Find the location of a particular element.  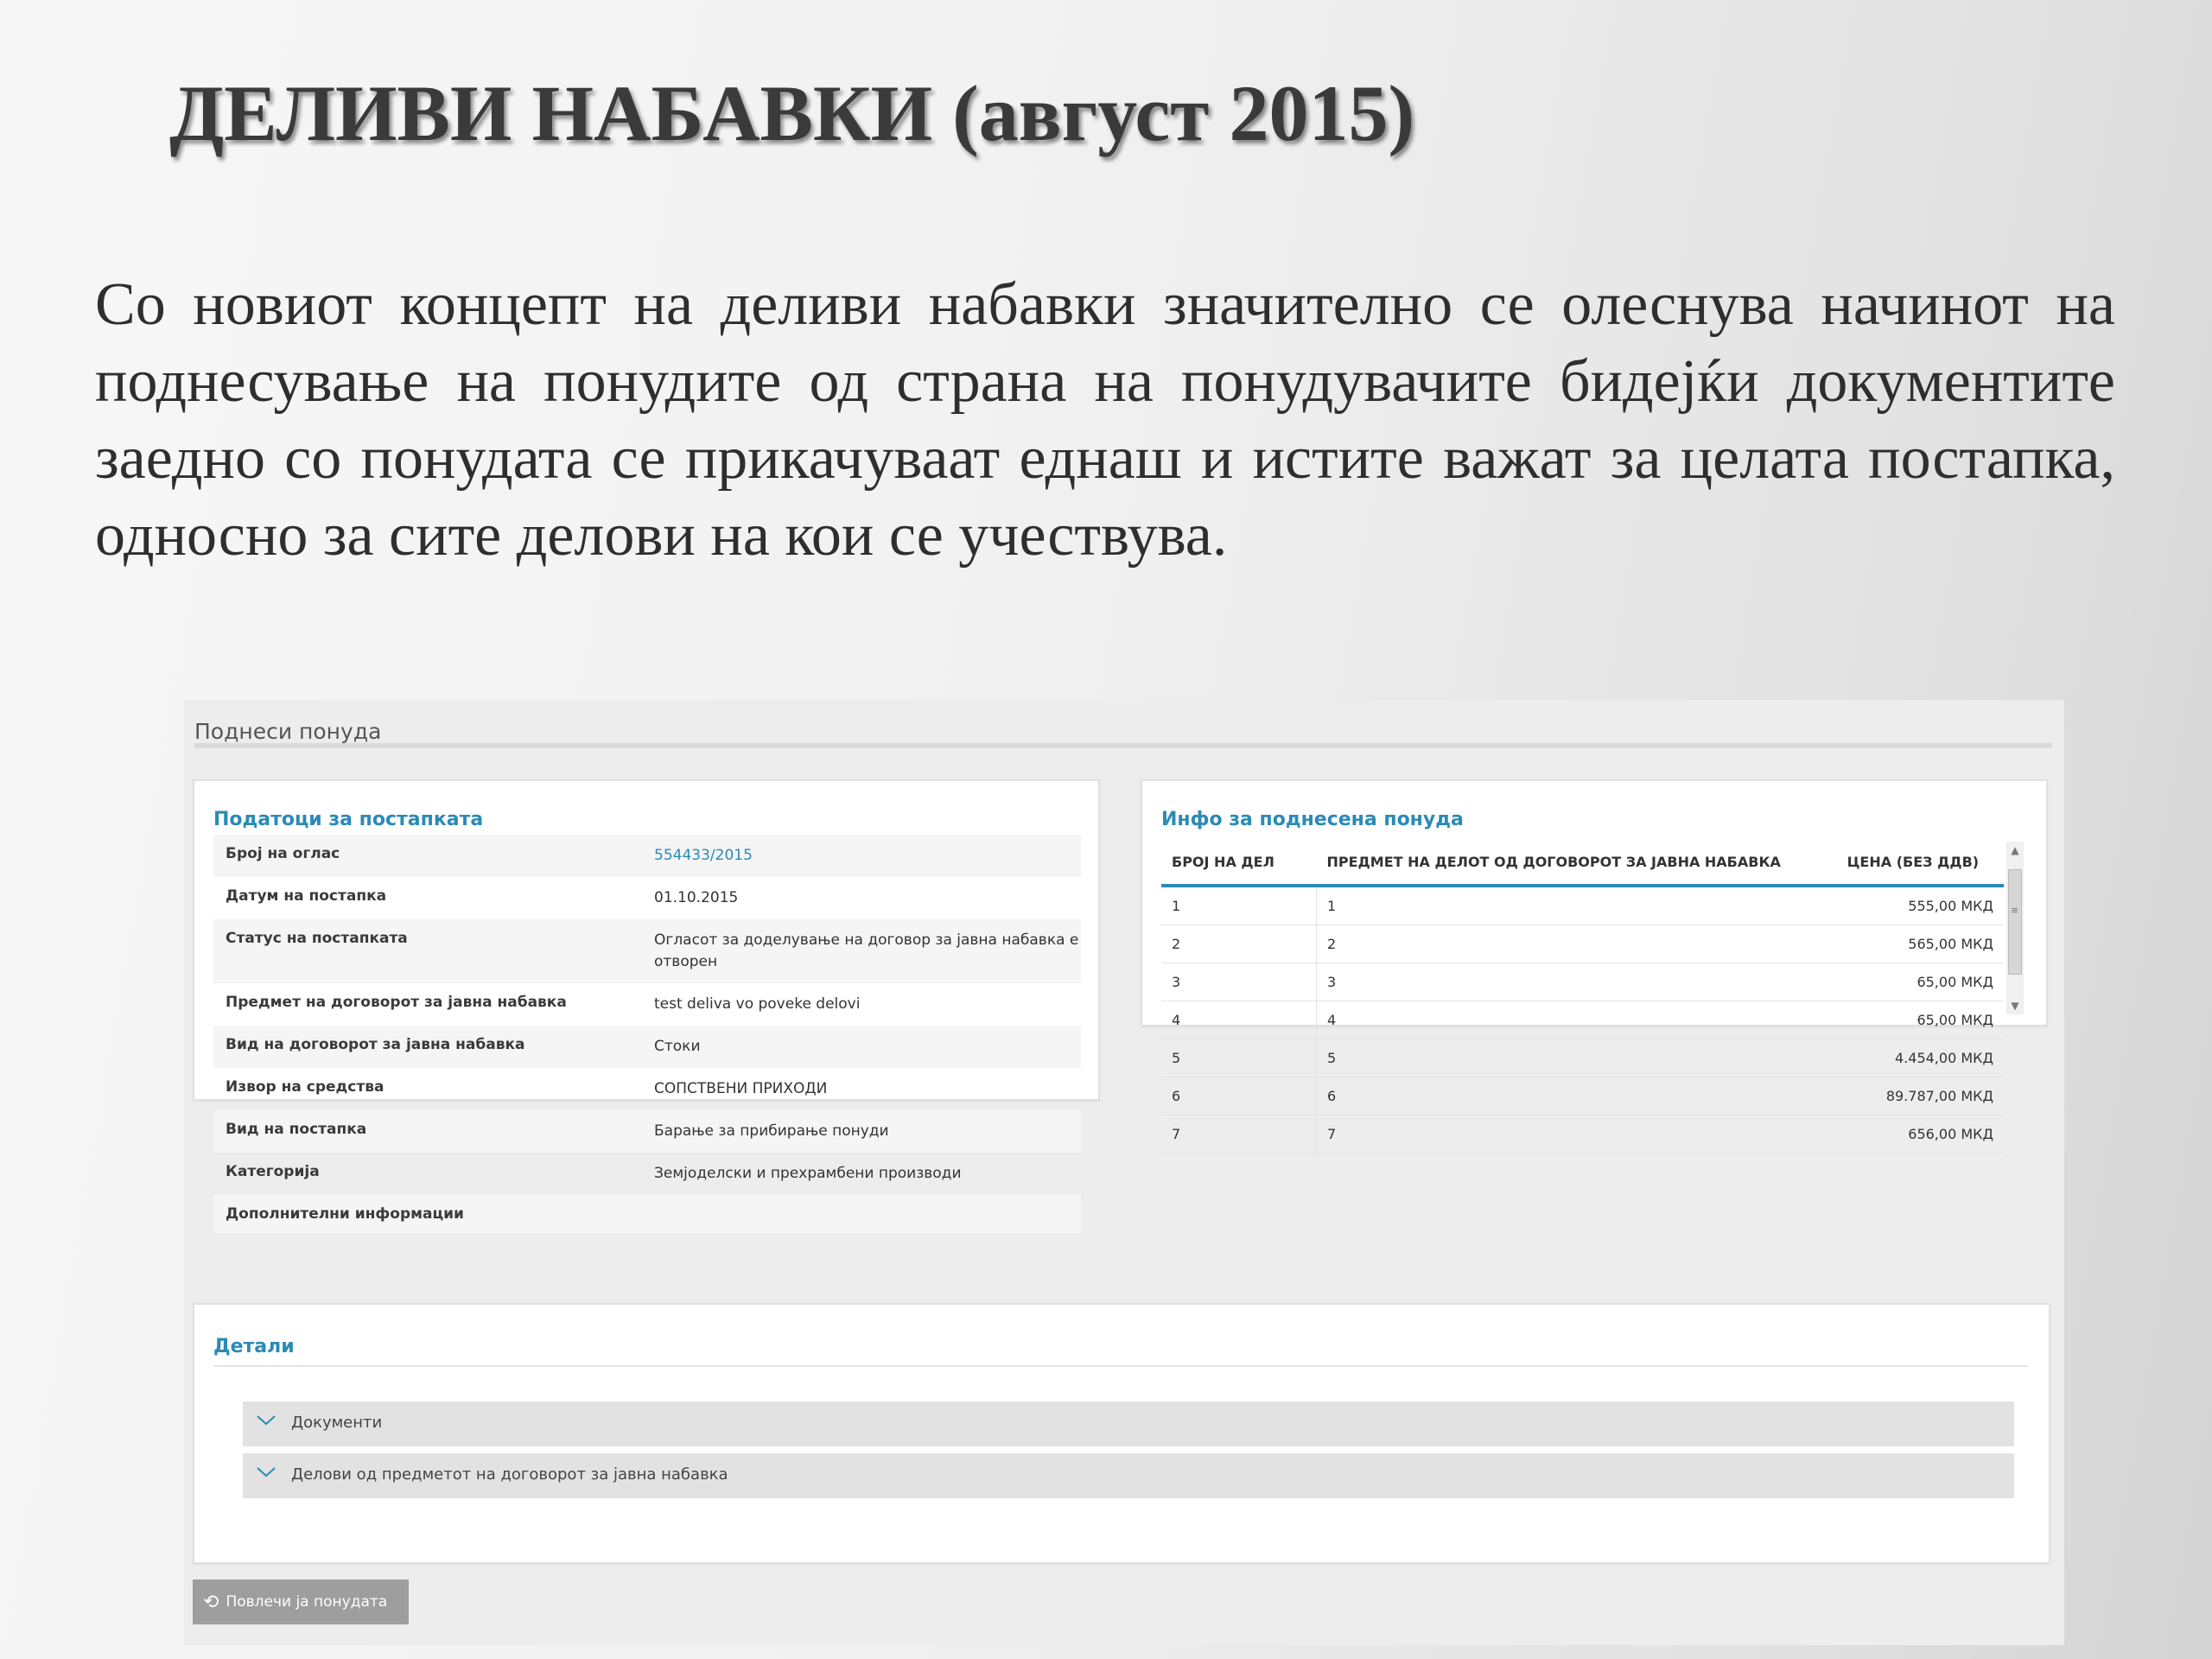

details-panel-title: Детали is located at coordinates (254, 1346).